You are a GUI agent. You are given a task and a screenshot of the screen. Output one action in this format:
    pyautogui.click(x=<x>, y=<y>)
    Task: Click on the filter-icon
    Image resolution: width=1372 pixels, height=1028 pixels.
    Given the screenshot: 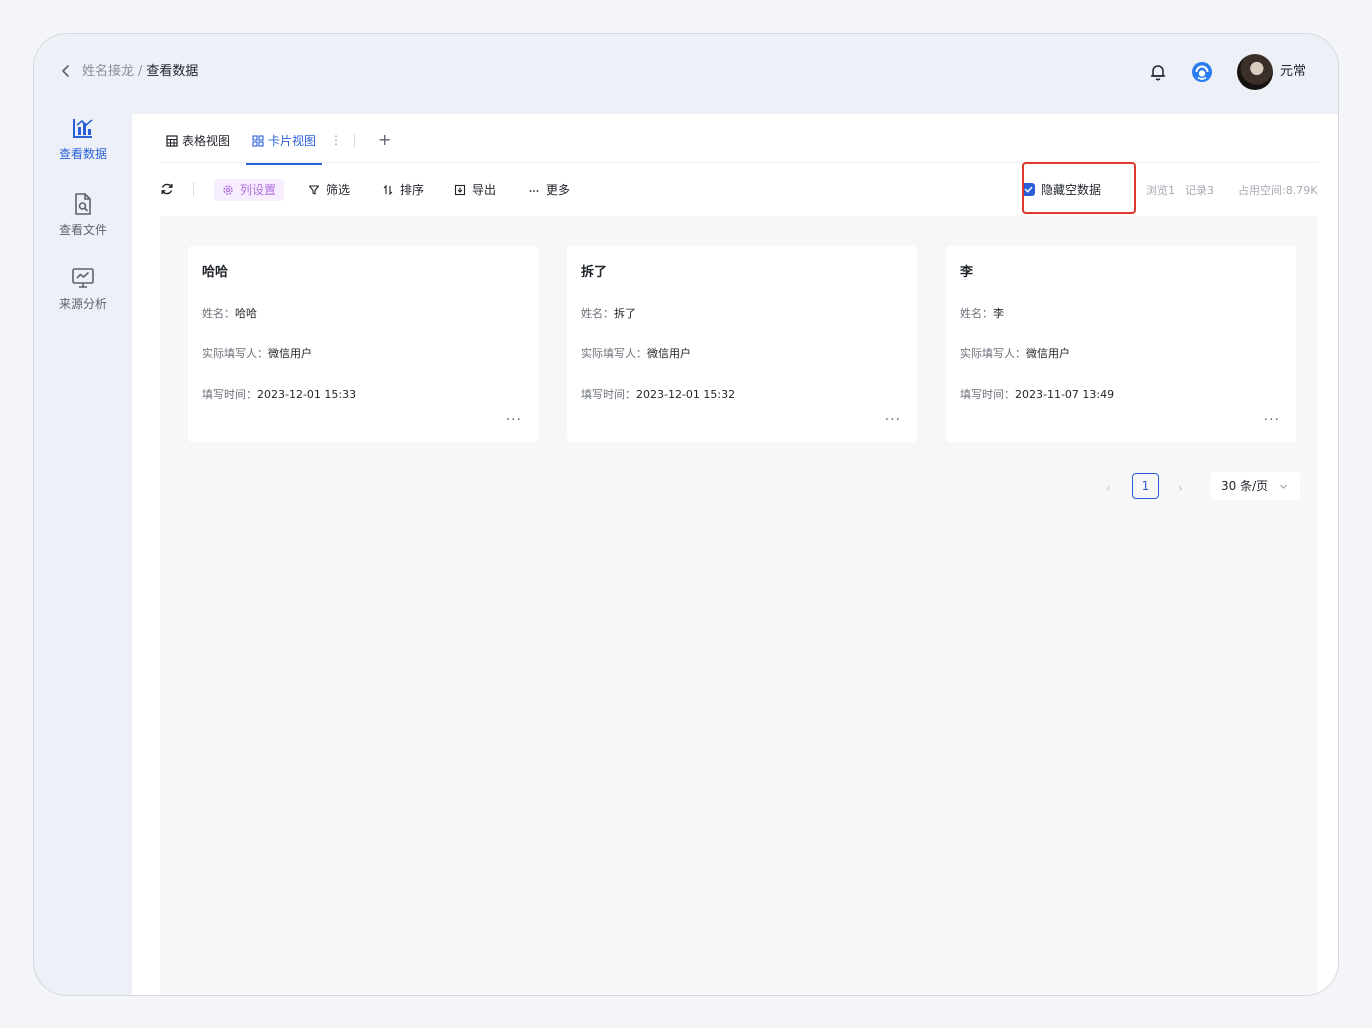 What is the action you would take?
    pyautogui.click(x=314, y=190)
    